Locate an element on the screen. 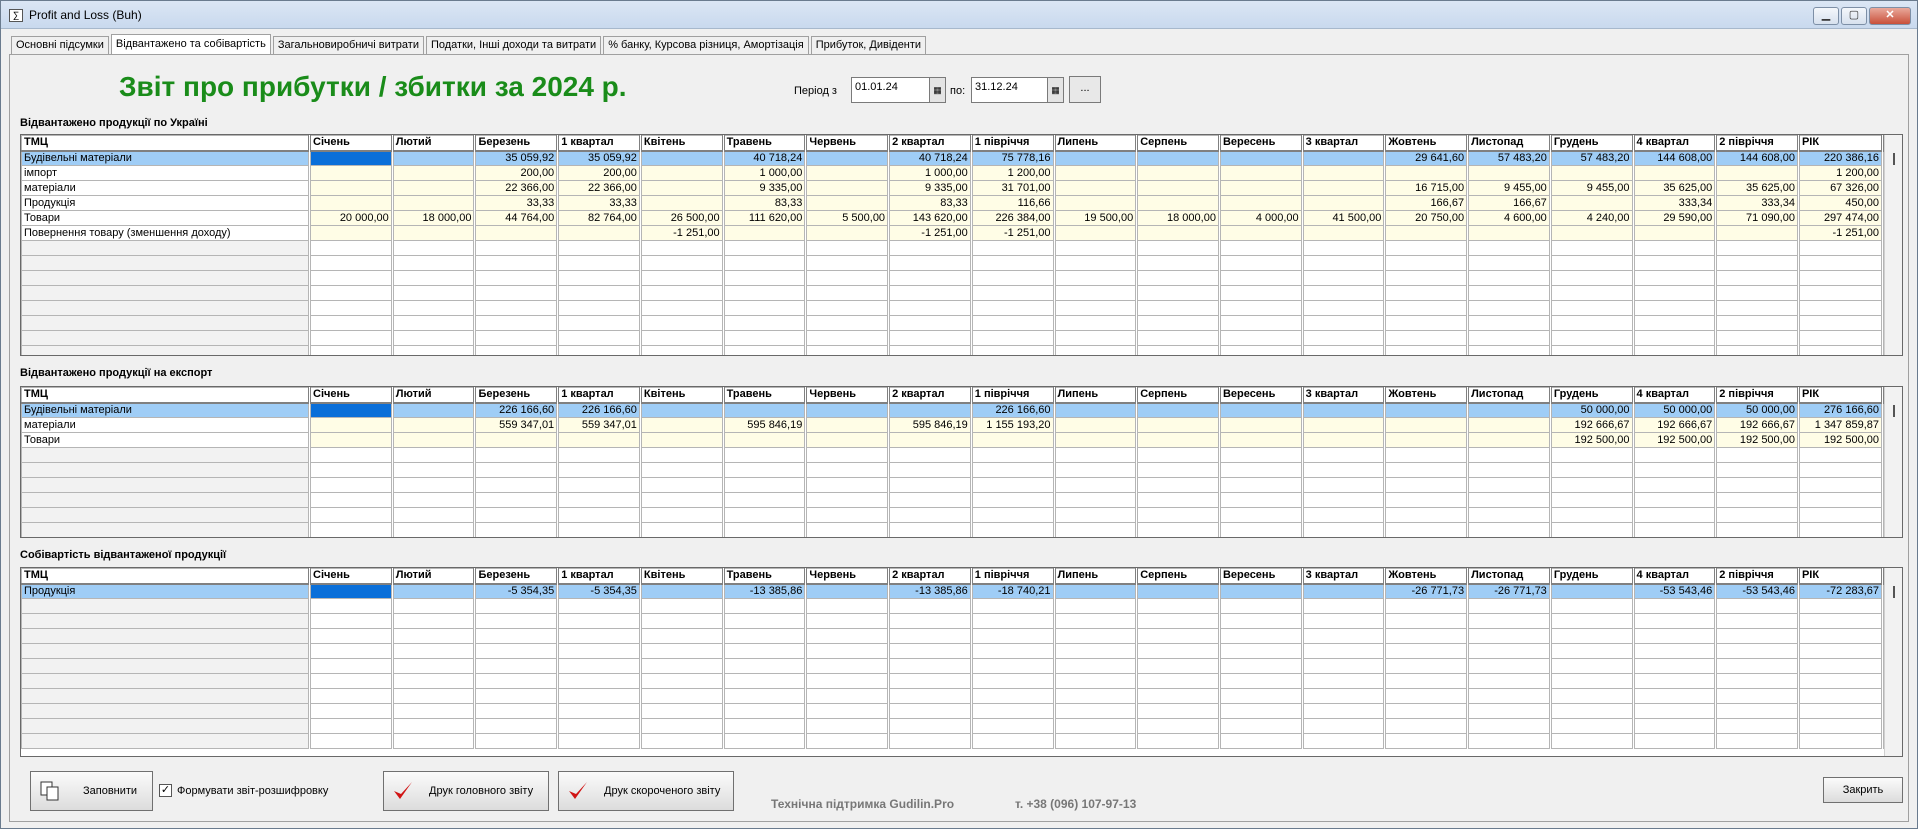  maximize-icon: ▢ is located at coordinates (1854, 16).